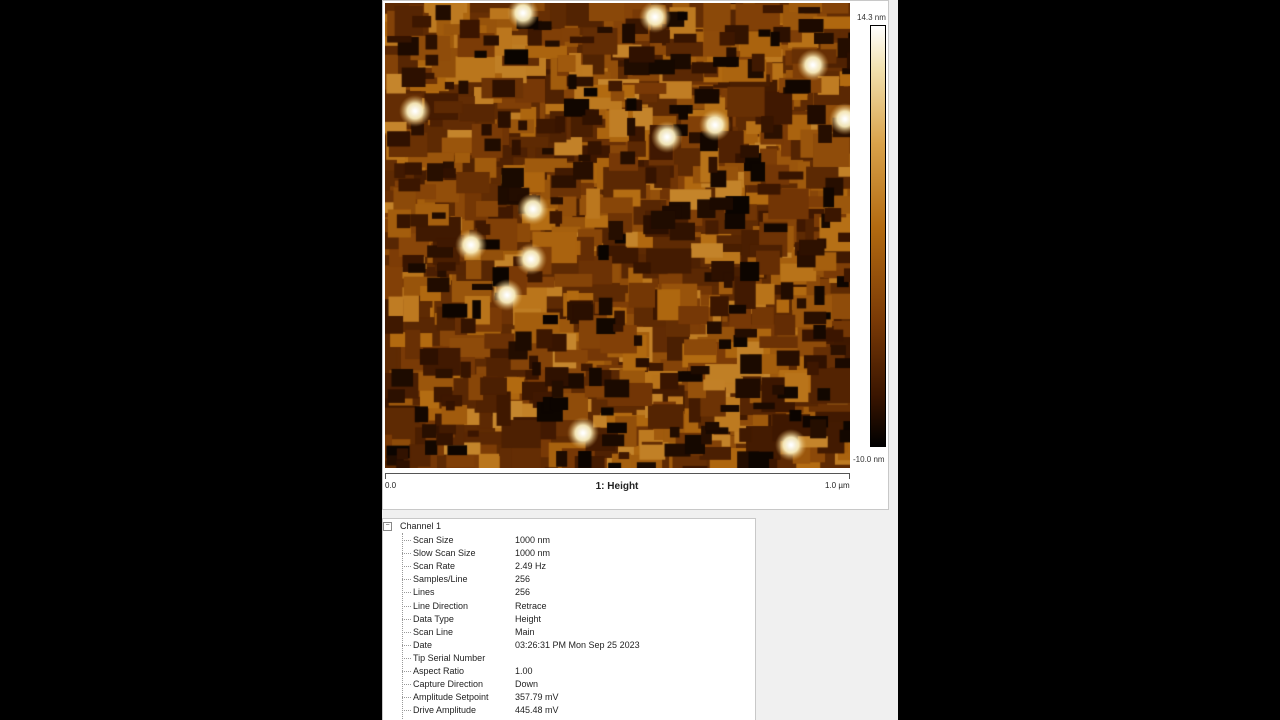 This screenshot has height=720, width=1280. I want to click on property-row: Data Type Height, so click(577, 619).